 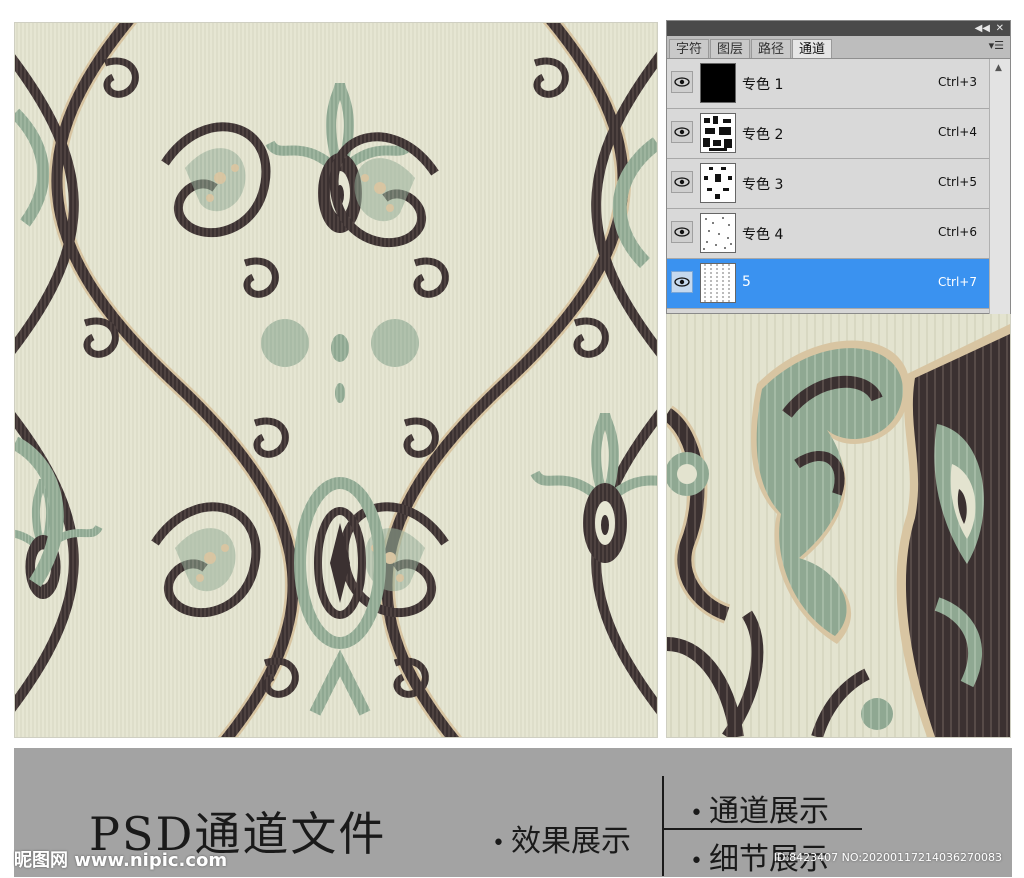 I want to click on panel-title-bar: ◀◀ ✕, so click(x=838, y=28).